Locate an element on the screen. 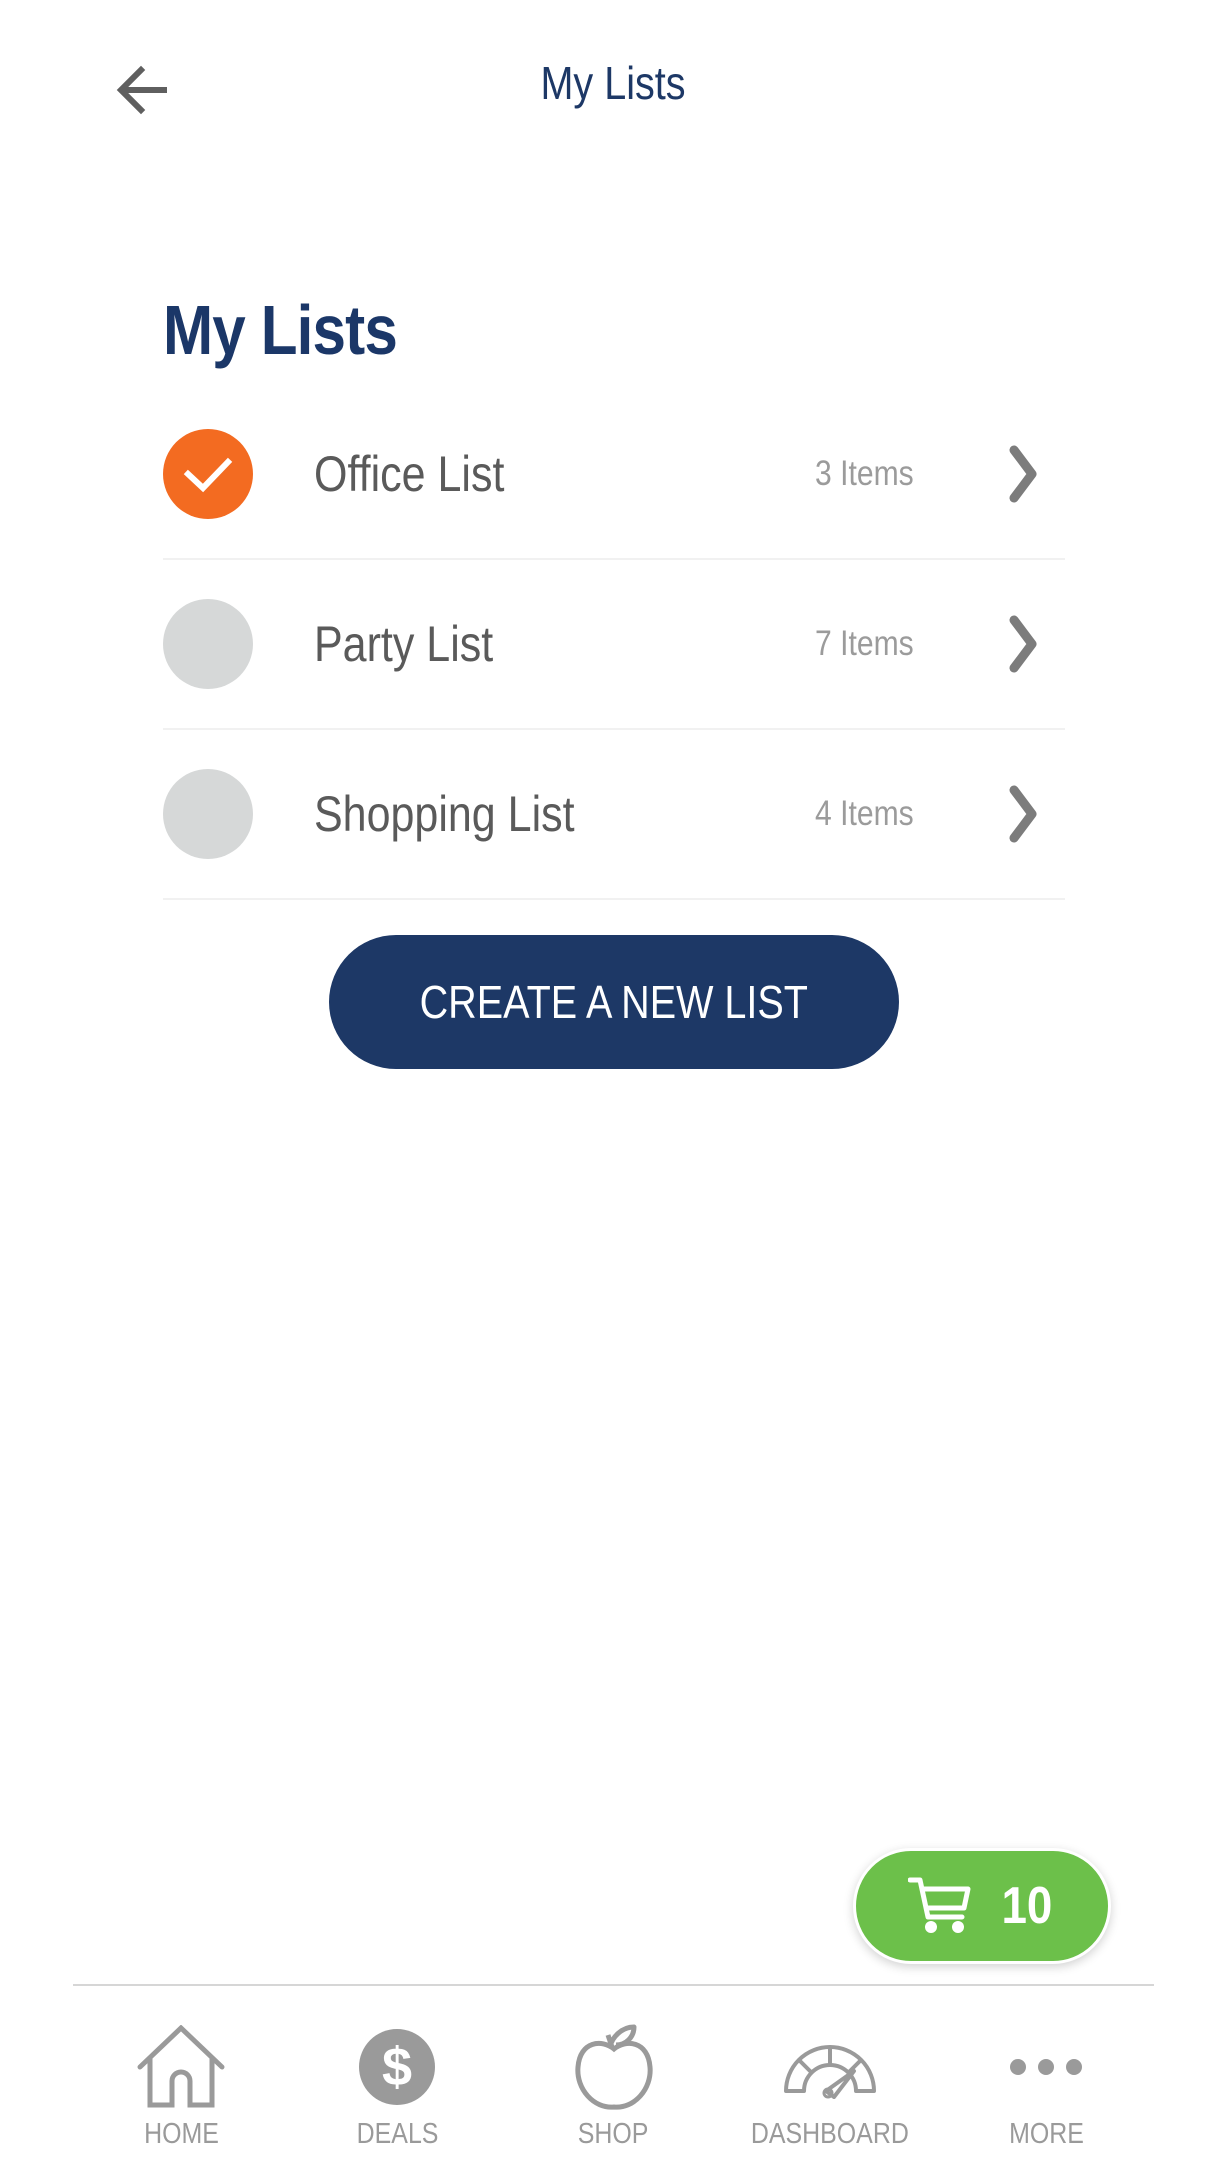  list-item-count: 4 Items is located at coordinates (864, 813).